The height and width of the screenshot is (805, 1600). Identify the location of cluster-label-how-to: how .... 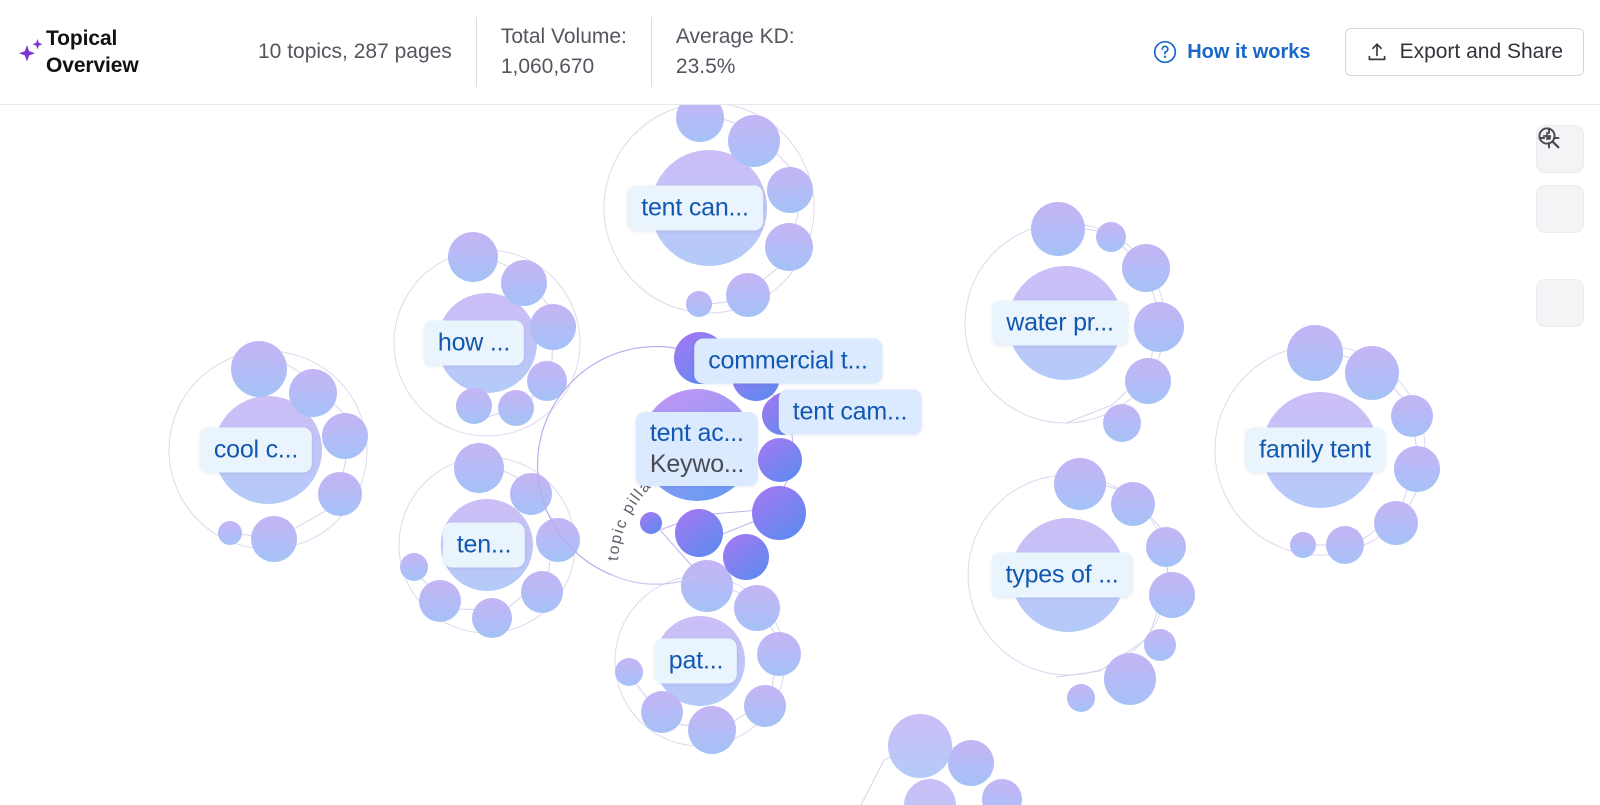
(474, 343).